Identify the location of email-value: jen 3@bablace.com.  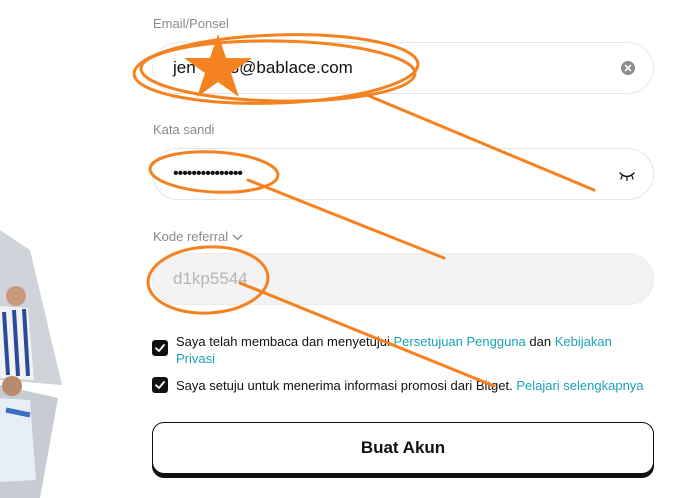
(263, 68).